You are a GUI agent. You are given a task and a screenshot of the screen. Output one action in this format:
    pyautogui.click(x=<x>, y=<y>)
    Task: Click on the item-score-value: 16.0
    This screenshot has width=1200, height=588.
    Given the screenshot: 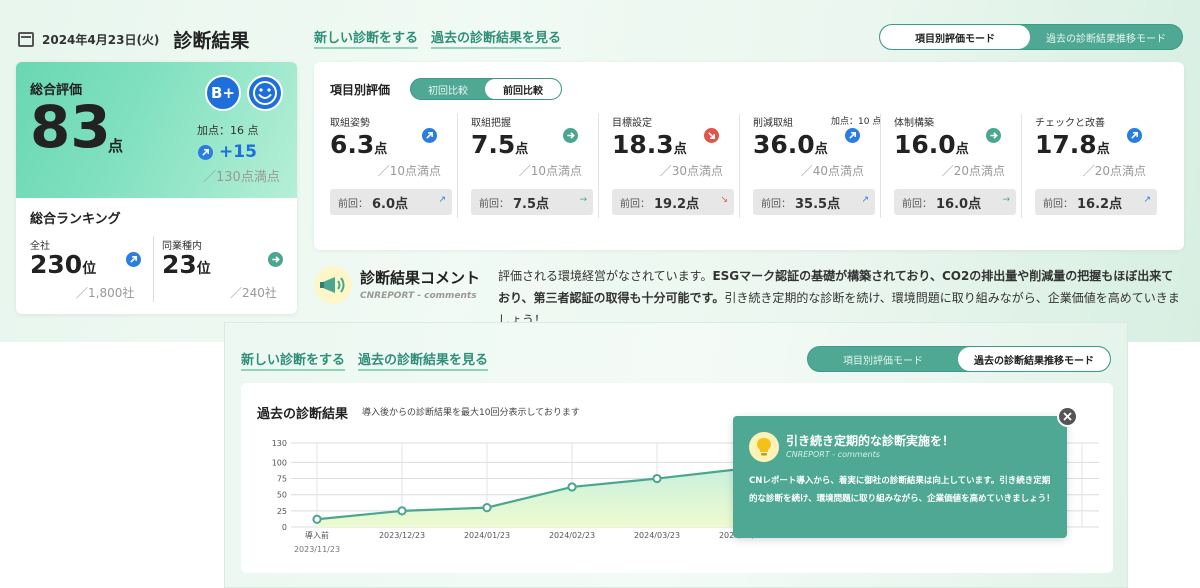 What is the action you would take?
    pyautogui.click(x=925, y=144)
    